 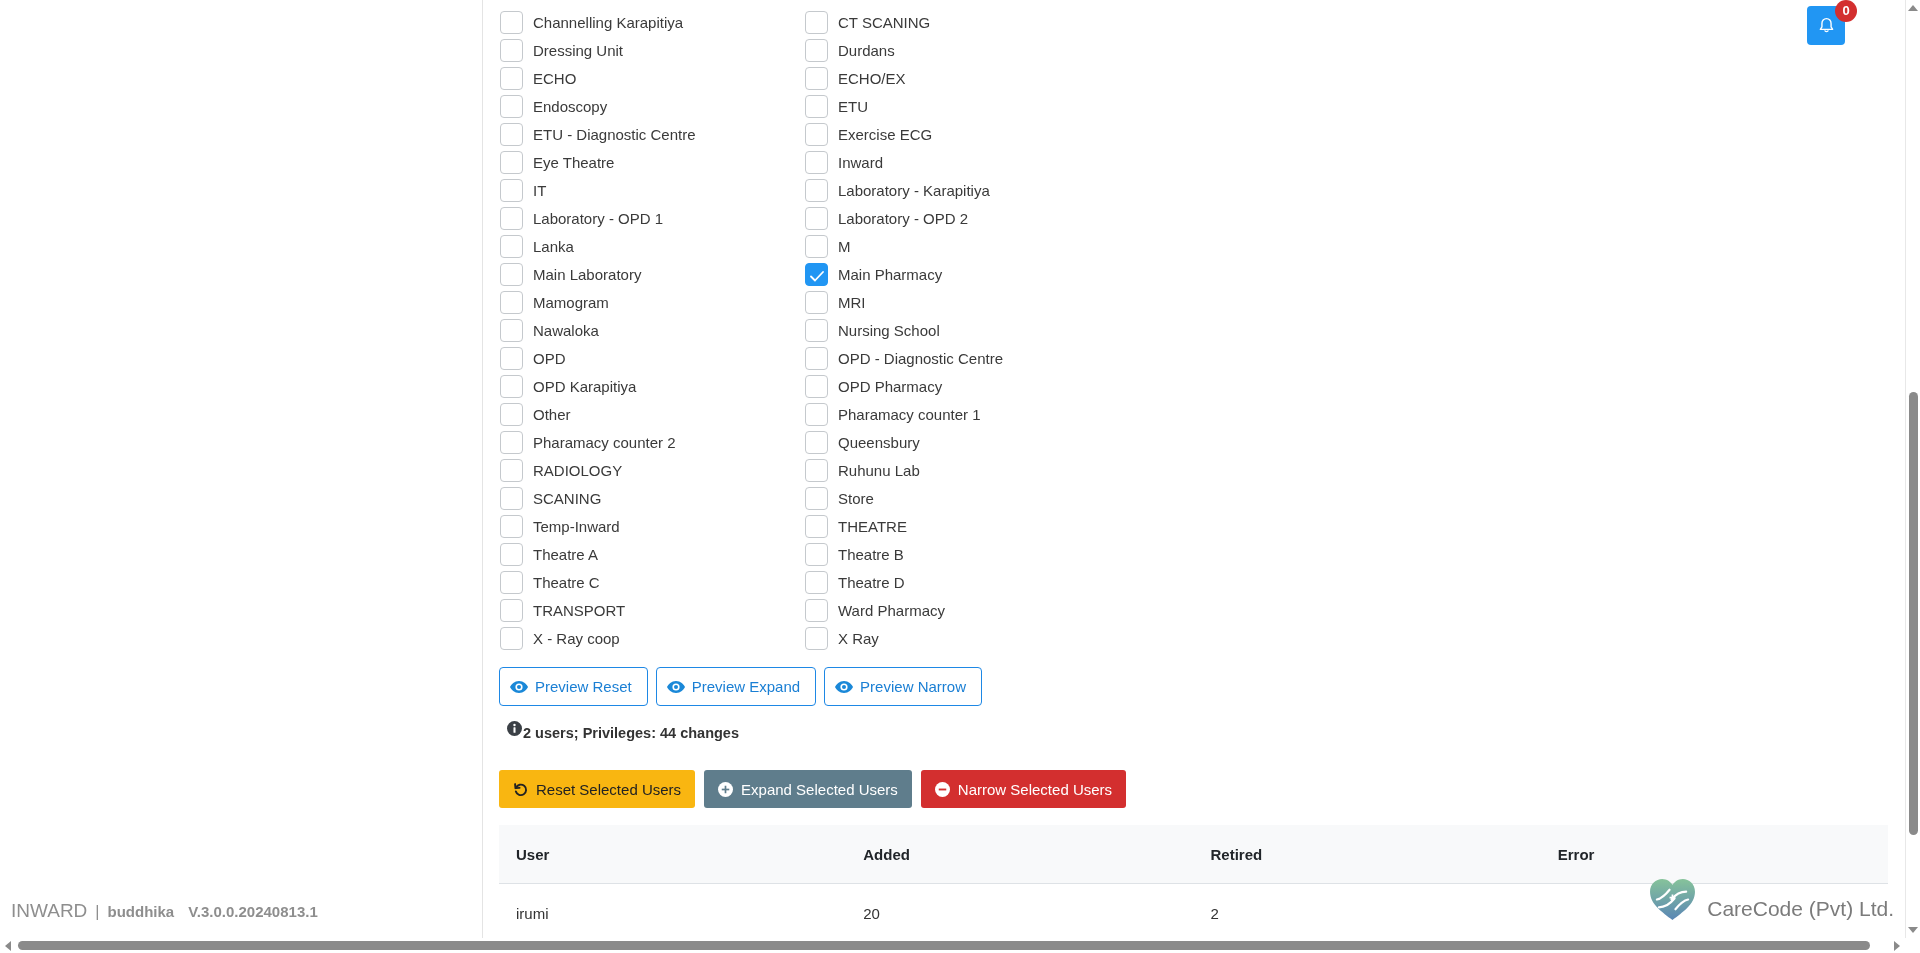 What do you see at coordinates (567, 498) in the screenshot?
I see `checkbox-label: SCANING` at bounding box center [567, 498].